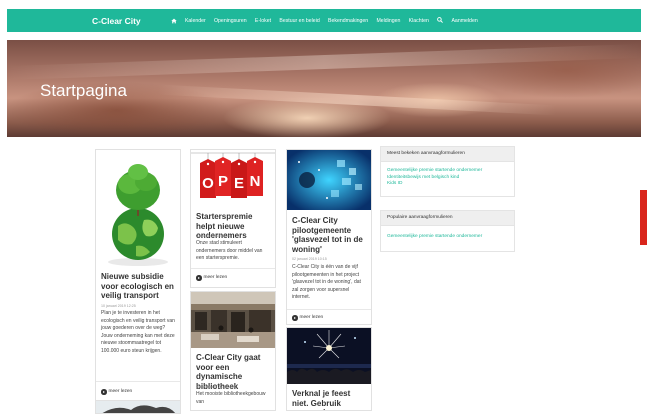 The width and height of the screenshot is (647, 414). I want to click on site-brand: C-Clear City, so click(116, 21).